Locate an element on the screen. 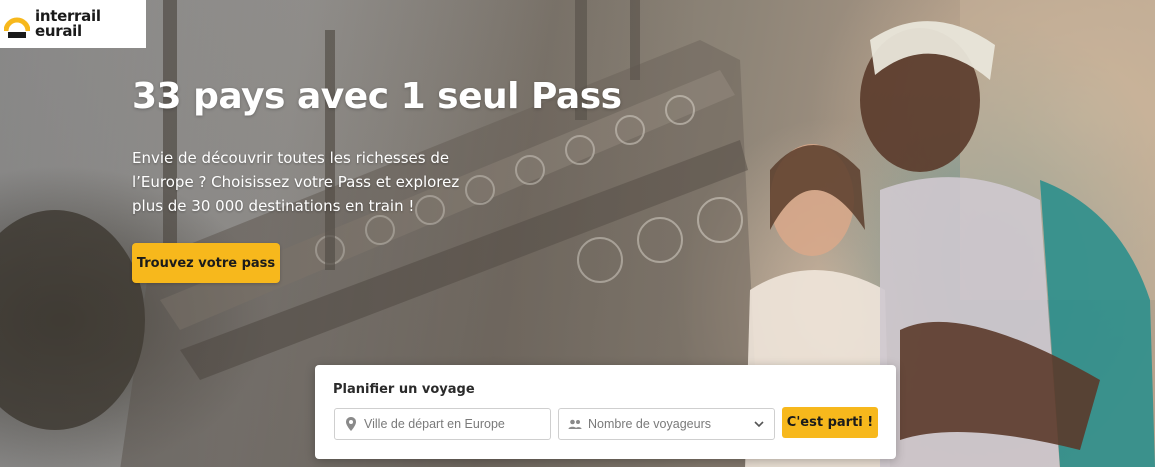  find-pass-button: Trouvez votre pass is located at coordinates (206, 263).